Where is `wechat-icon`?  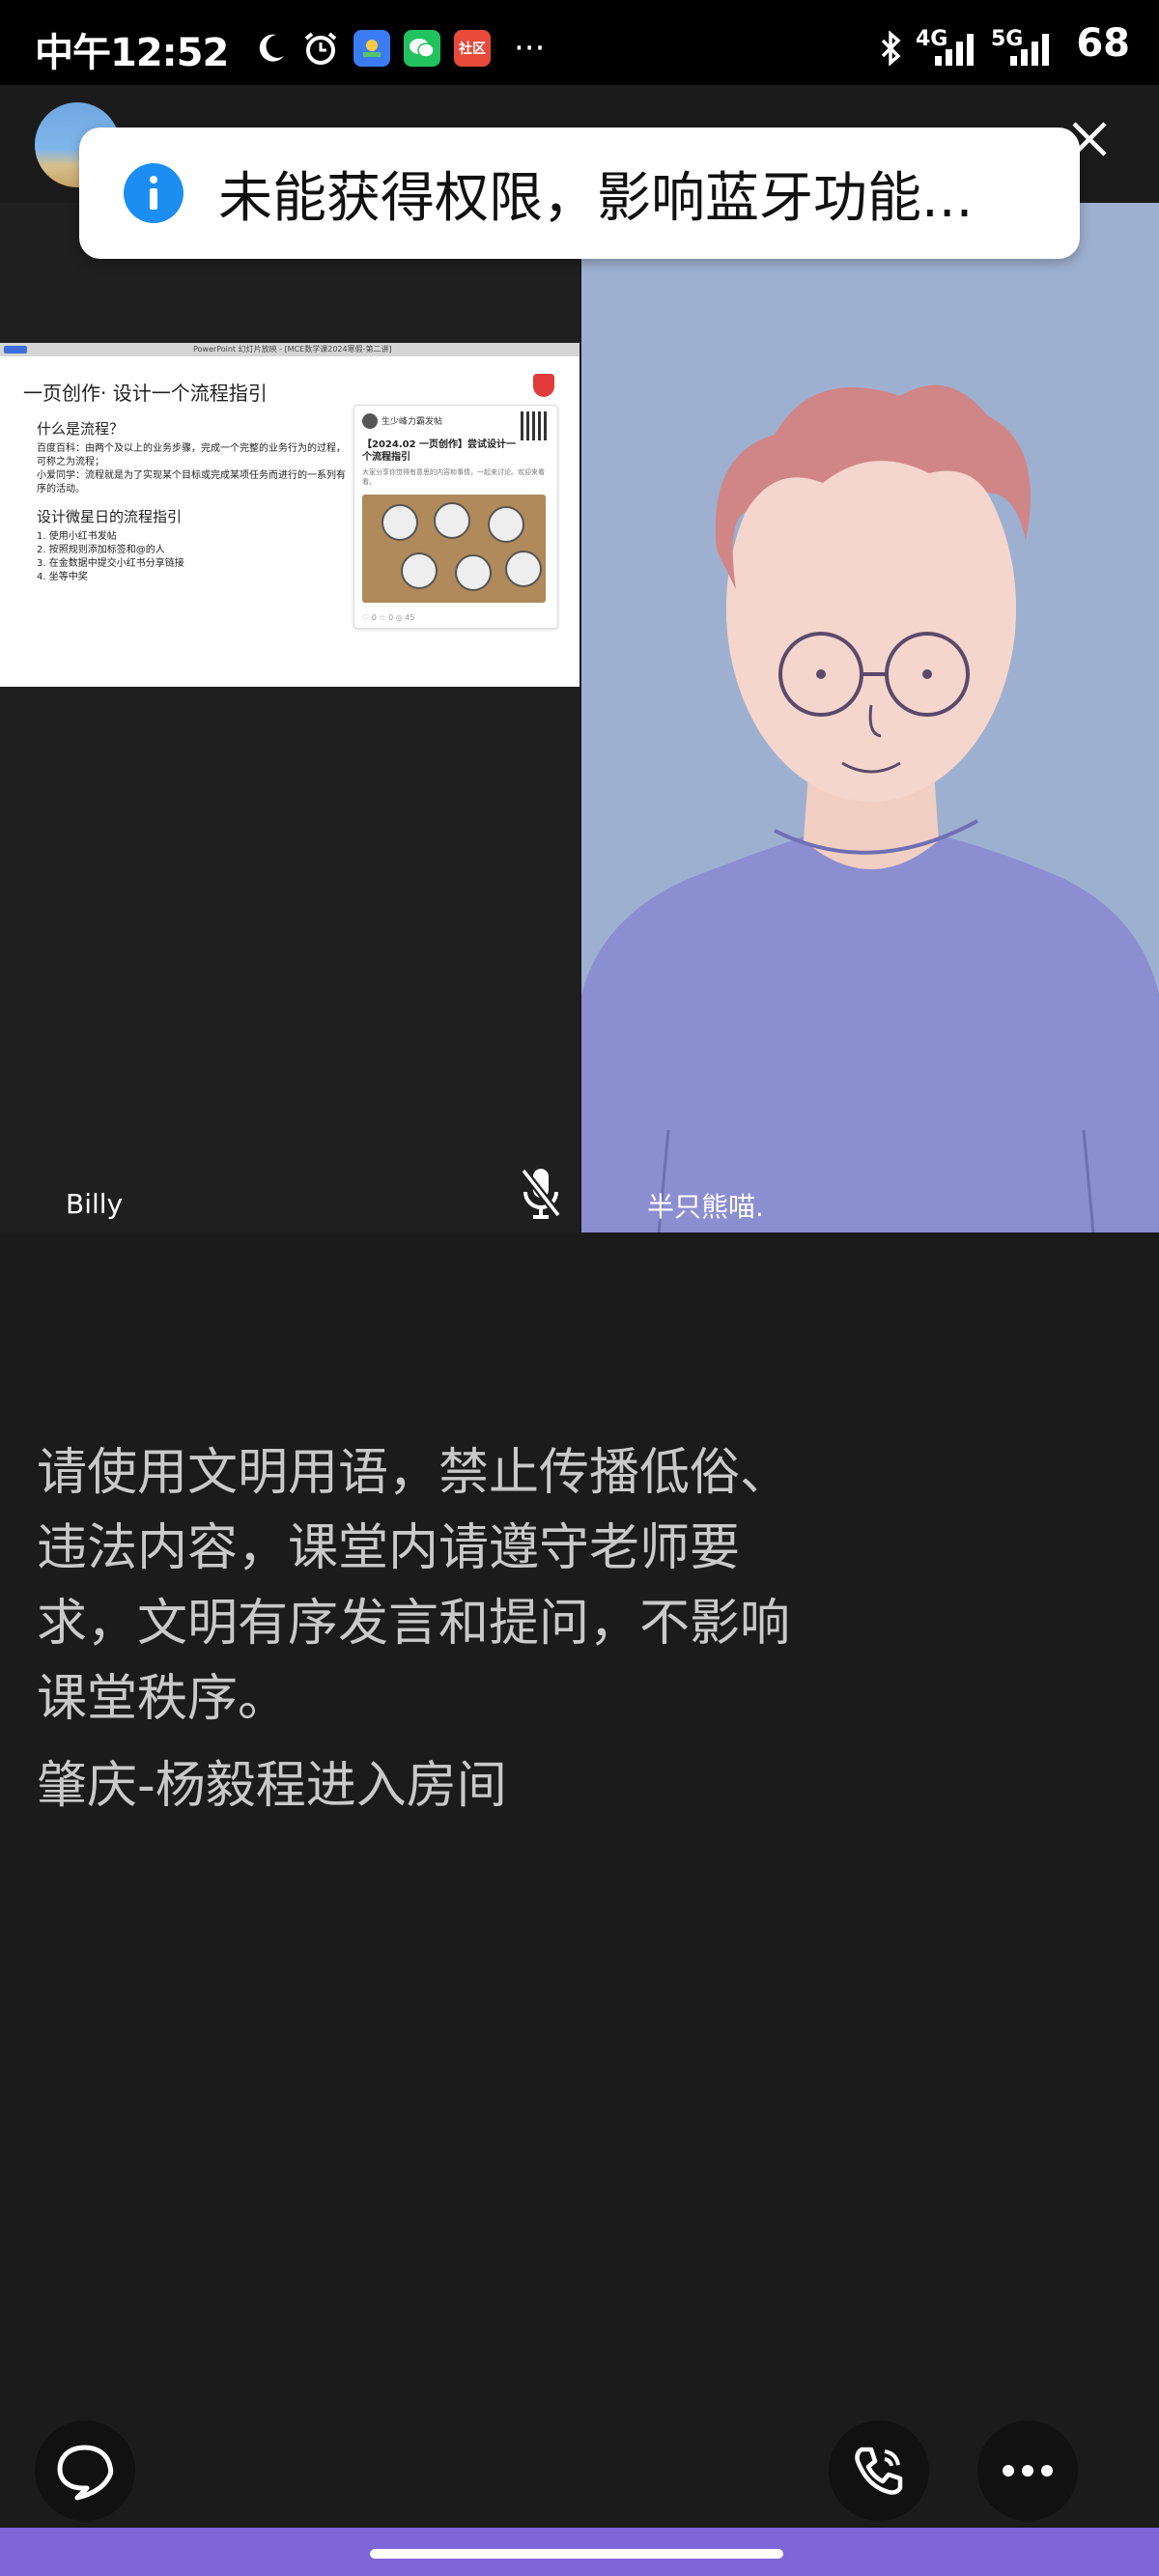 wechat-icon is located at coordinates (422, 48).